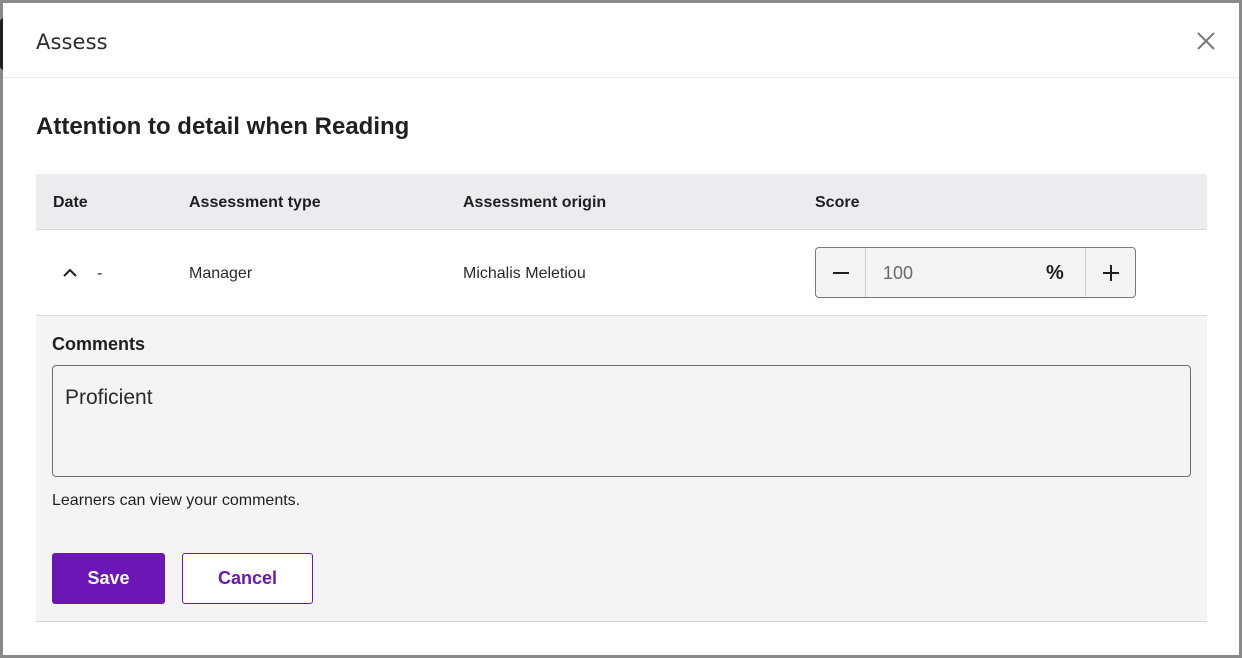  Describe the element at coordinates (837, 202) in the screenshot. I see `column-header-score: Score` at that location.